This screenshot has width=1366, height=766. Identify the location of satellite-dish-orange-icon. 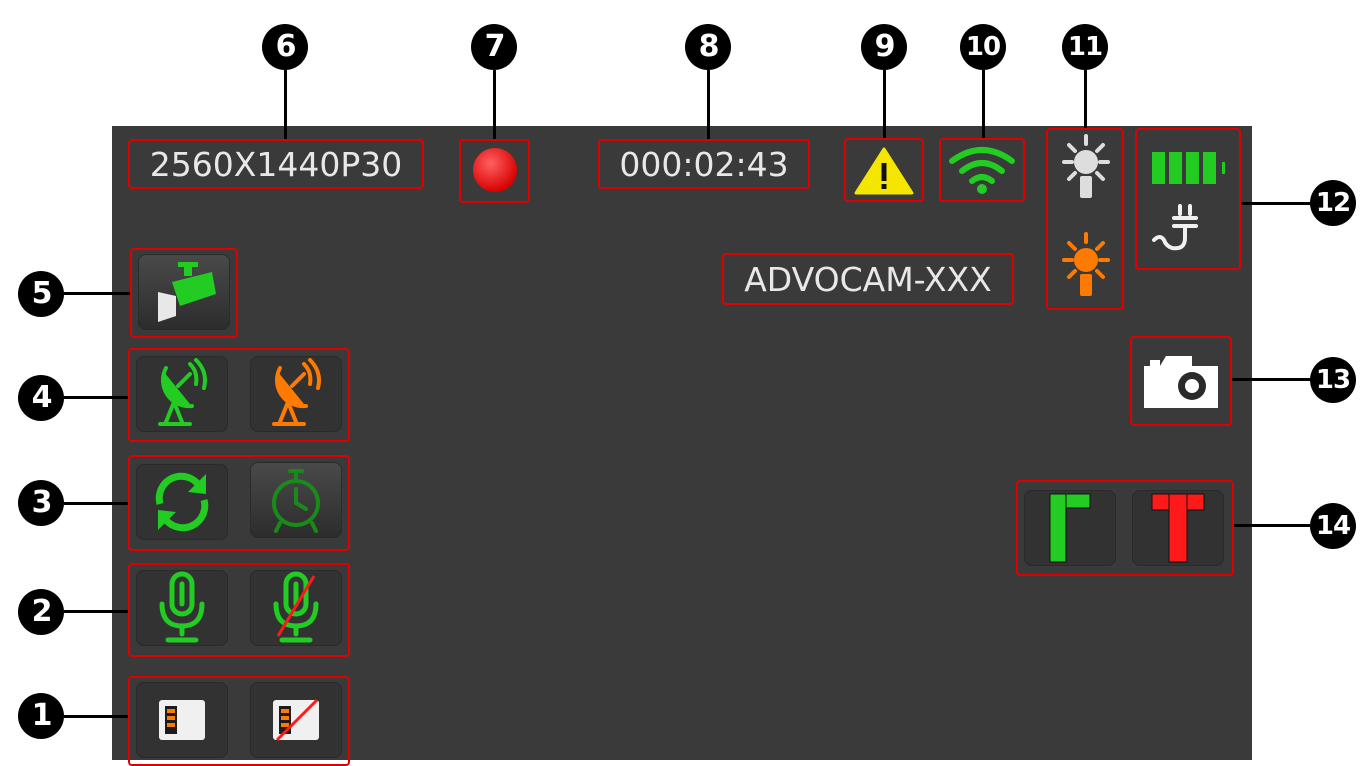
(296, 392).